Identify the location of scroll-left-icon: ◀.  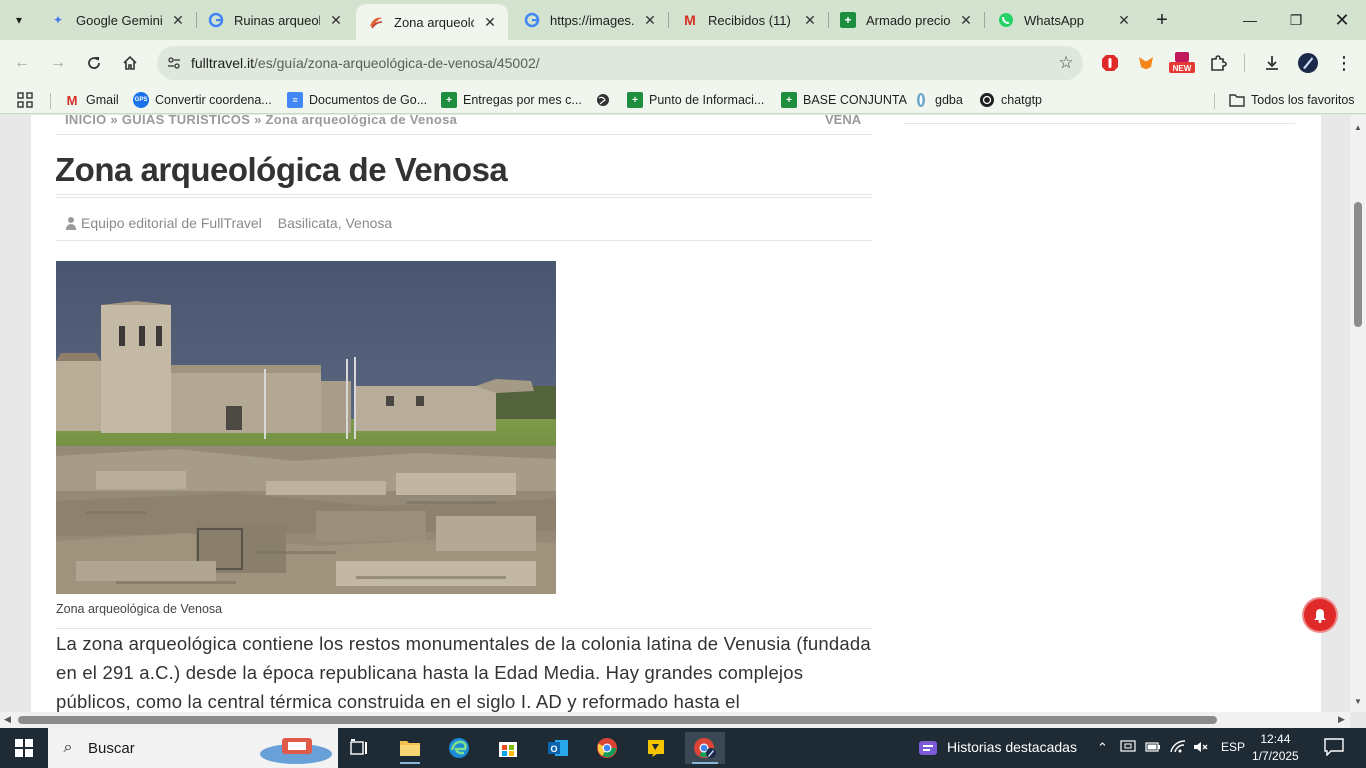
(7, 719).